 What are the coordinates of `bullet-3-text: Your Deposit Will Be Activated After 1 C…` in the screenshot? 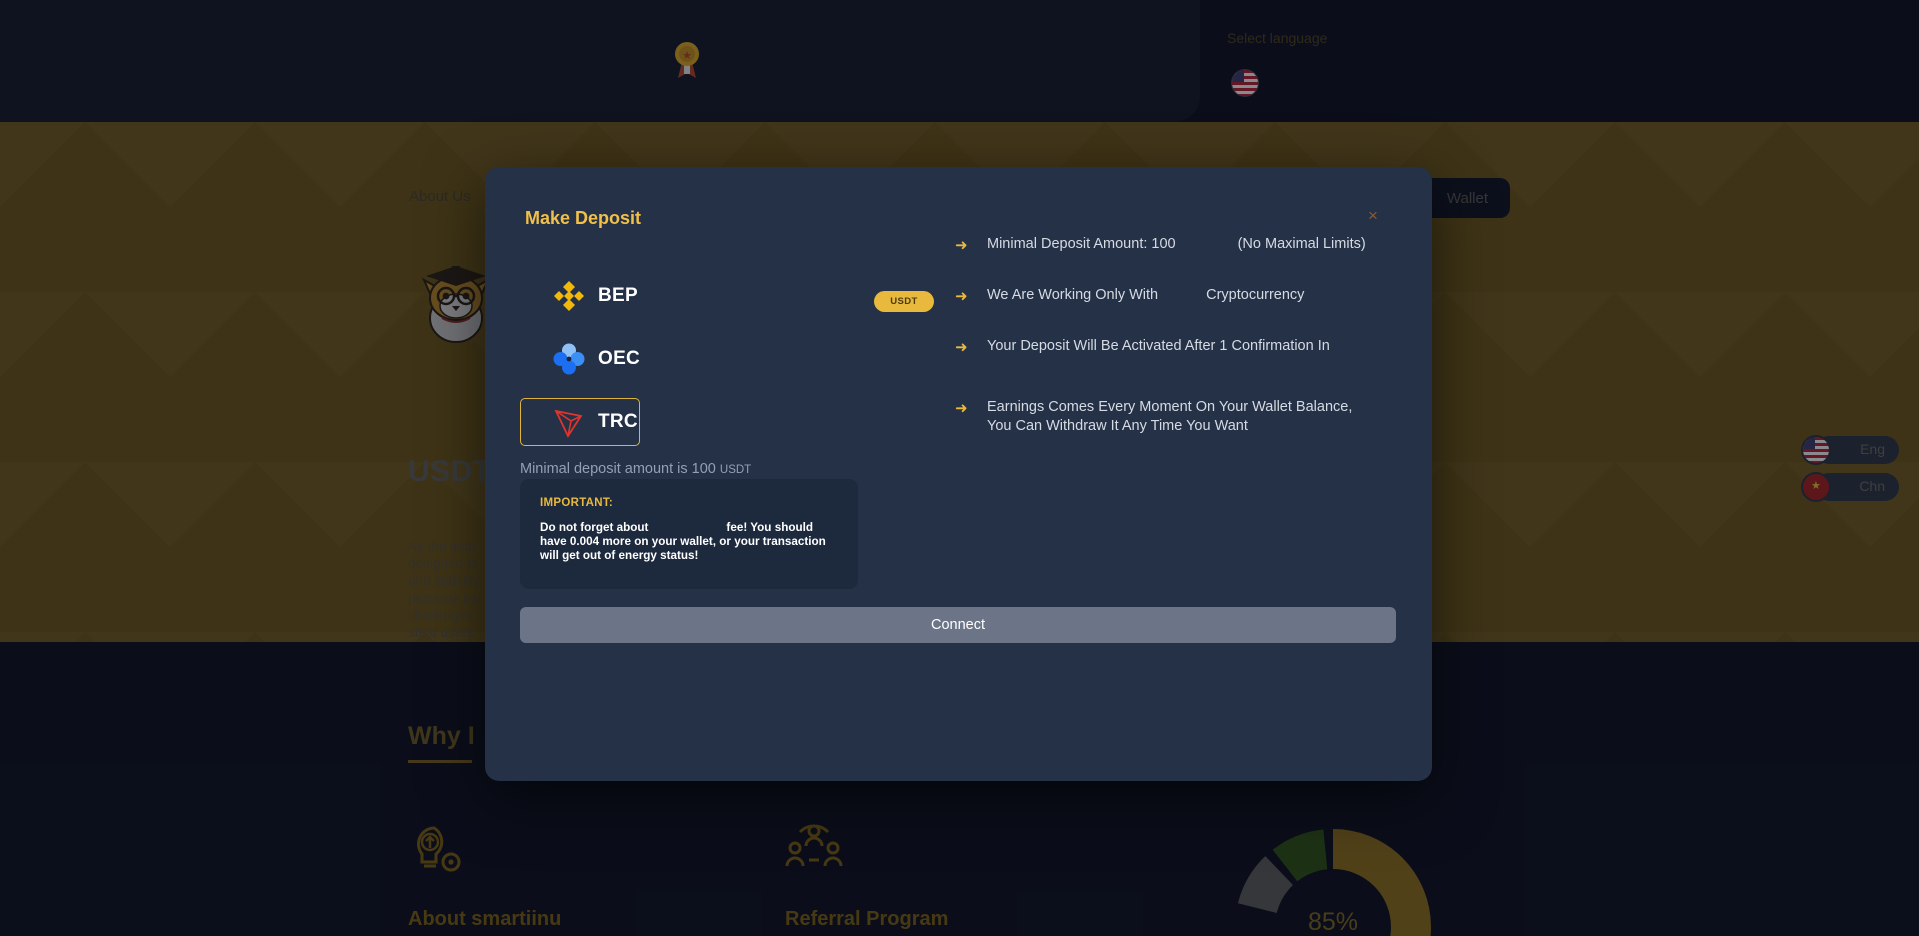 It's located at (1158, 346).